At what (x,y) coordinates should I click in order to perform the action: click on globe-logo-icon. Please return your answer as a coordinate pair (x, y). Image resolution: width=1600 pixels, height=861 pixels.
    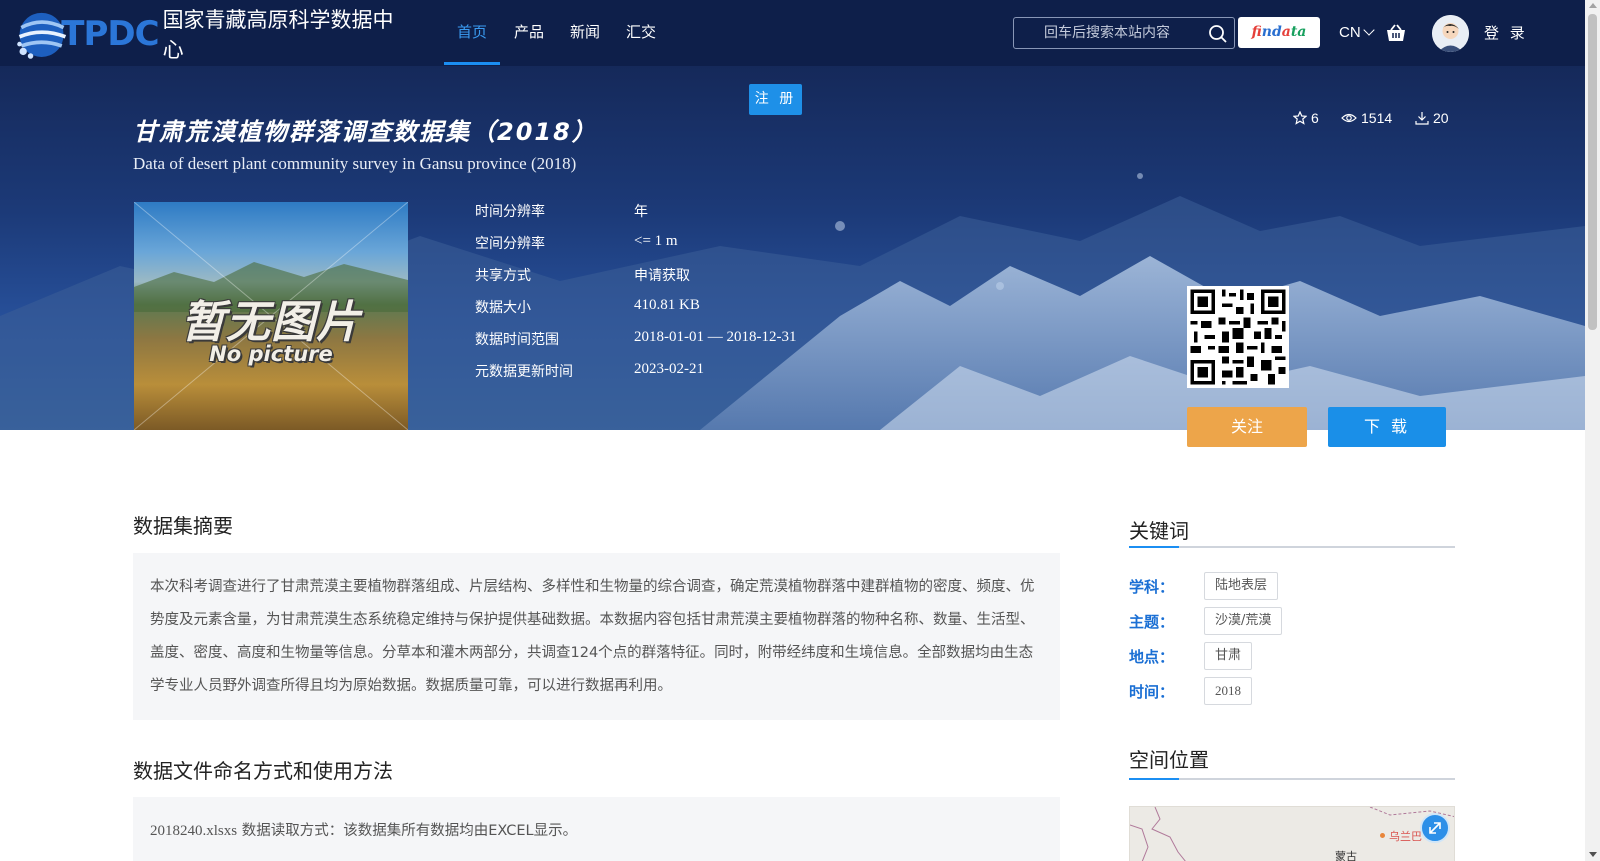
    Looking at the image, I should click on (42, 35).